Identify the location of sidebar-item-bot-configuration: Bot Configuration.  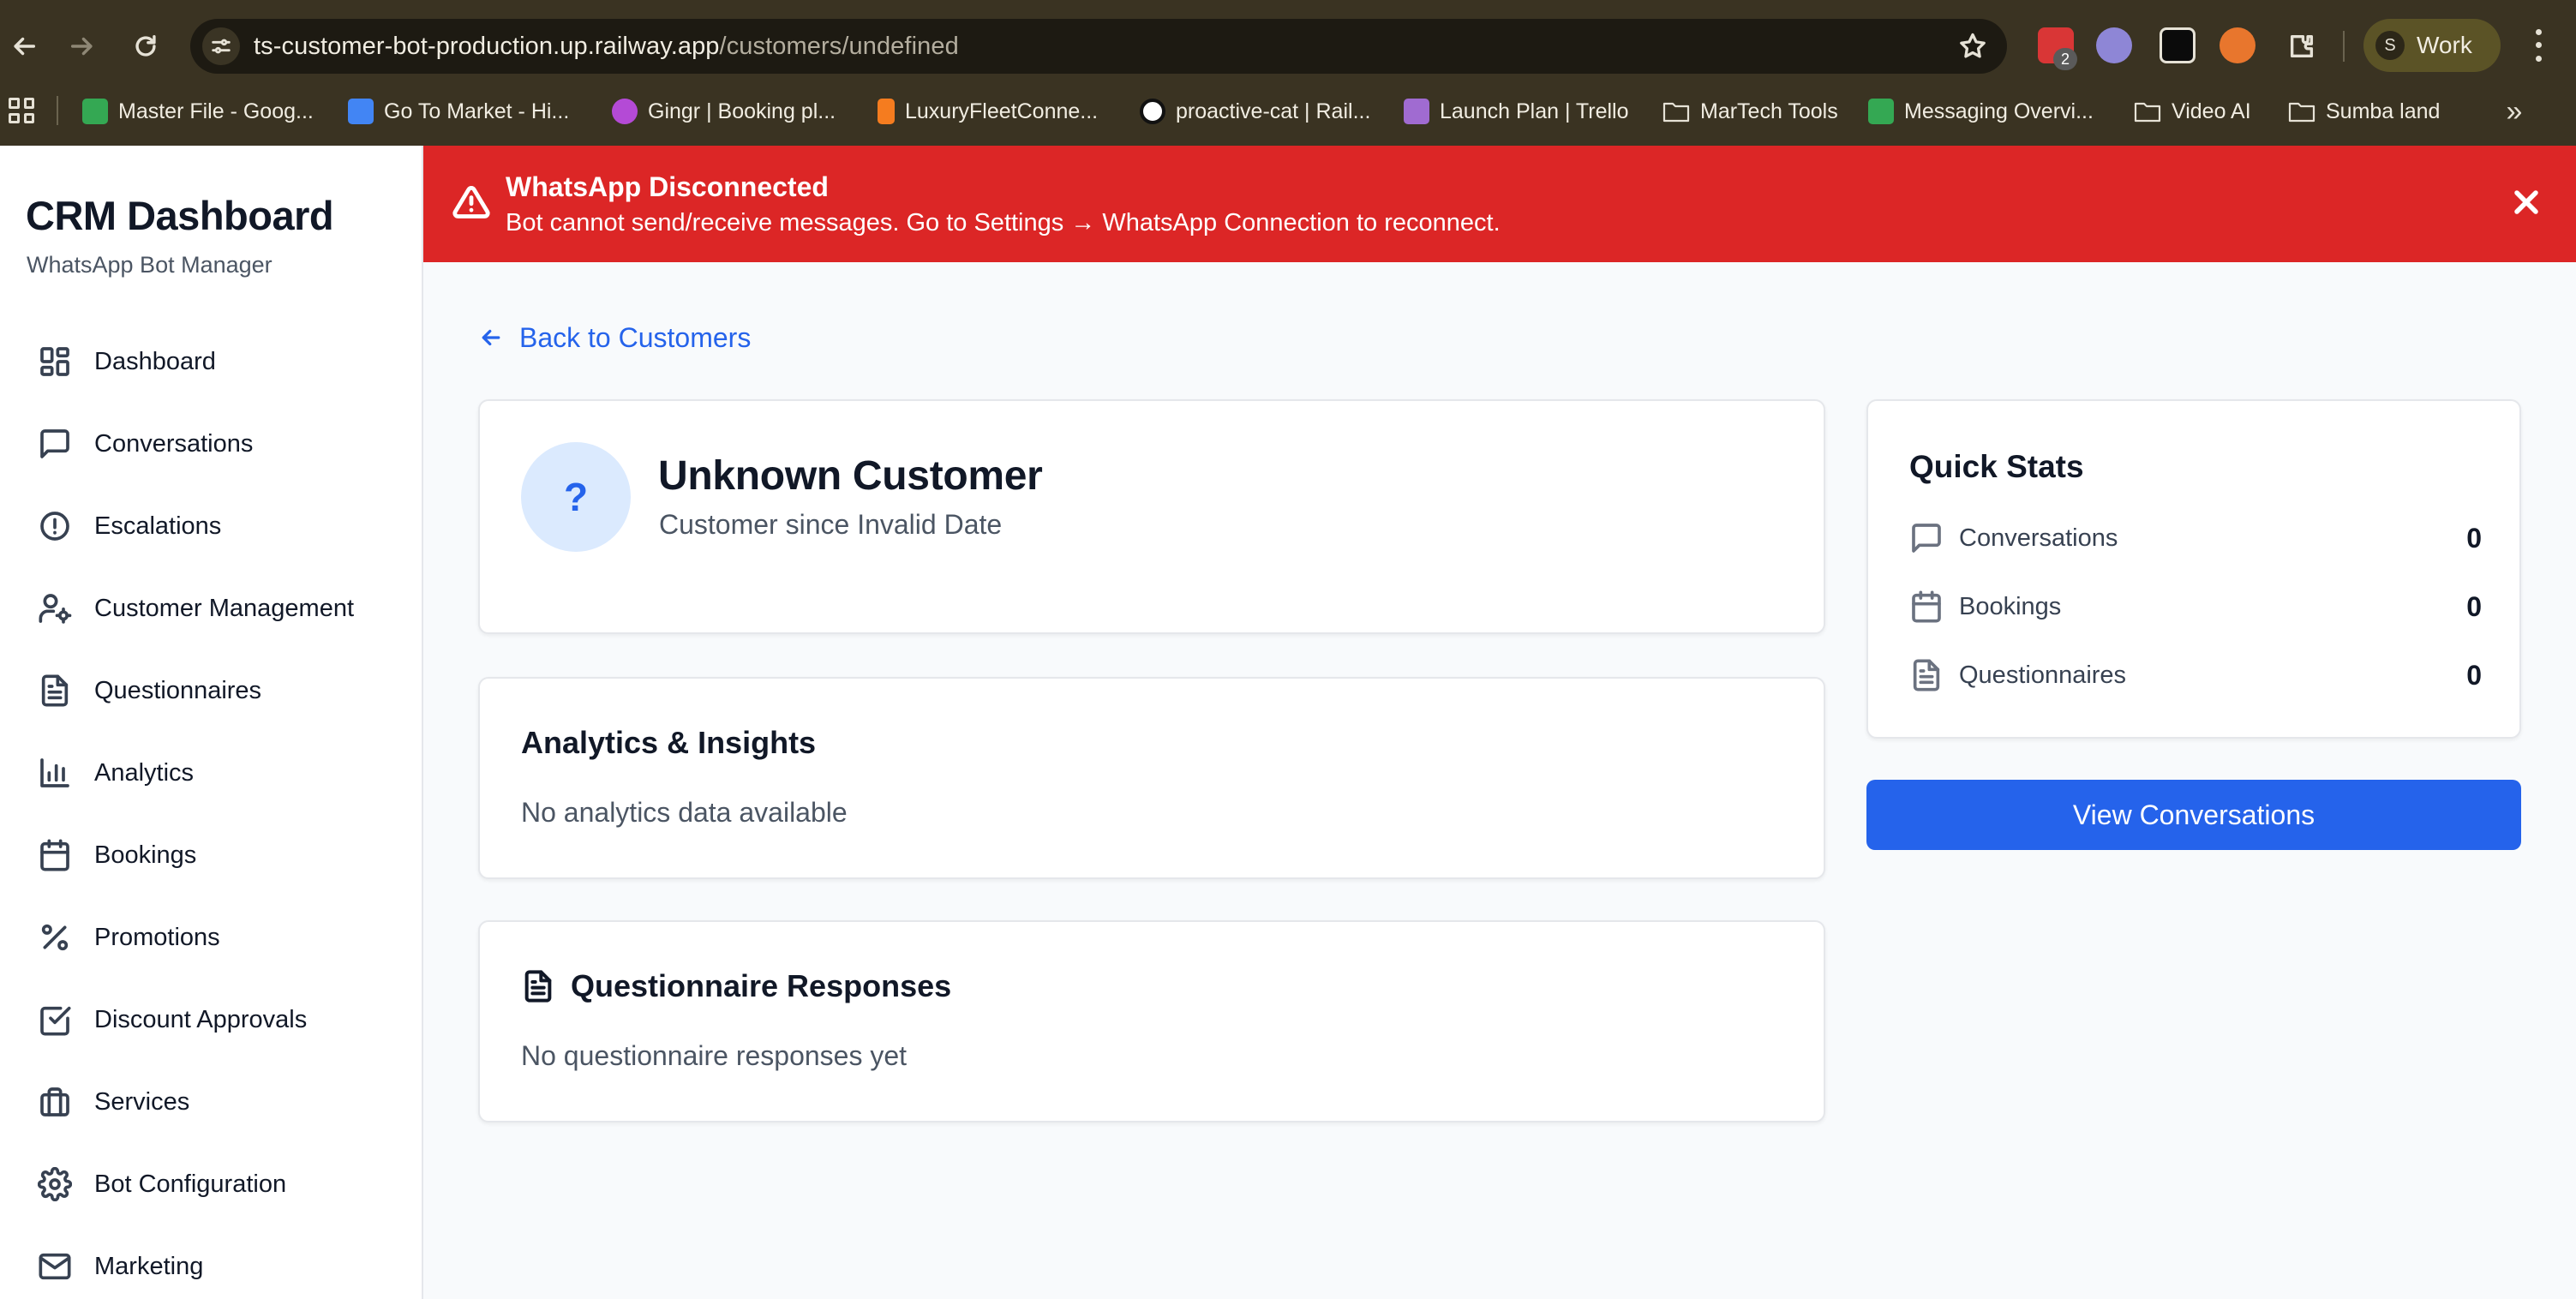
(212, 1184).